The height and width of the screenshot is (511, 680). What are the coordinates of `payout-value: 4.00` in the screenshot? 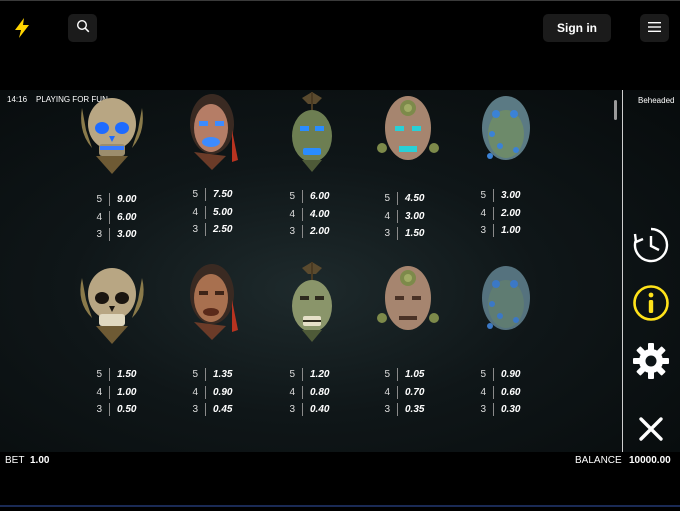 It's located at (320, 214).